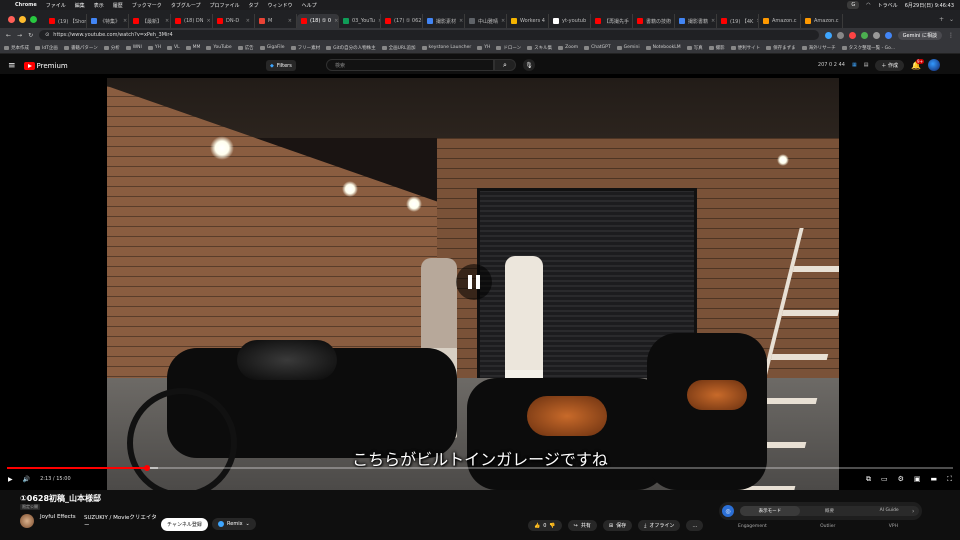 Image resolution: width=960 pixels, height=540 pixels. Describe the element at coordinates (254, 5) in the screenshot. I see `menu-tab: タブ` at that location.